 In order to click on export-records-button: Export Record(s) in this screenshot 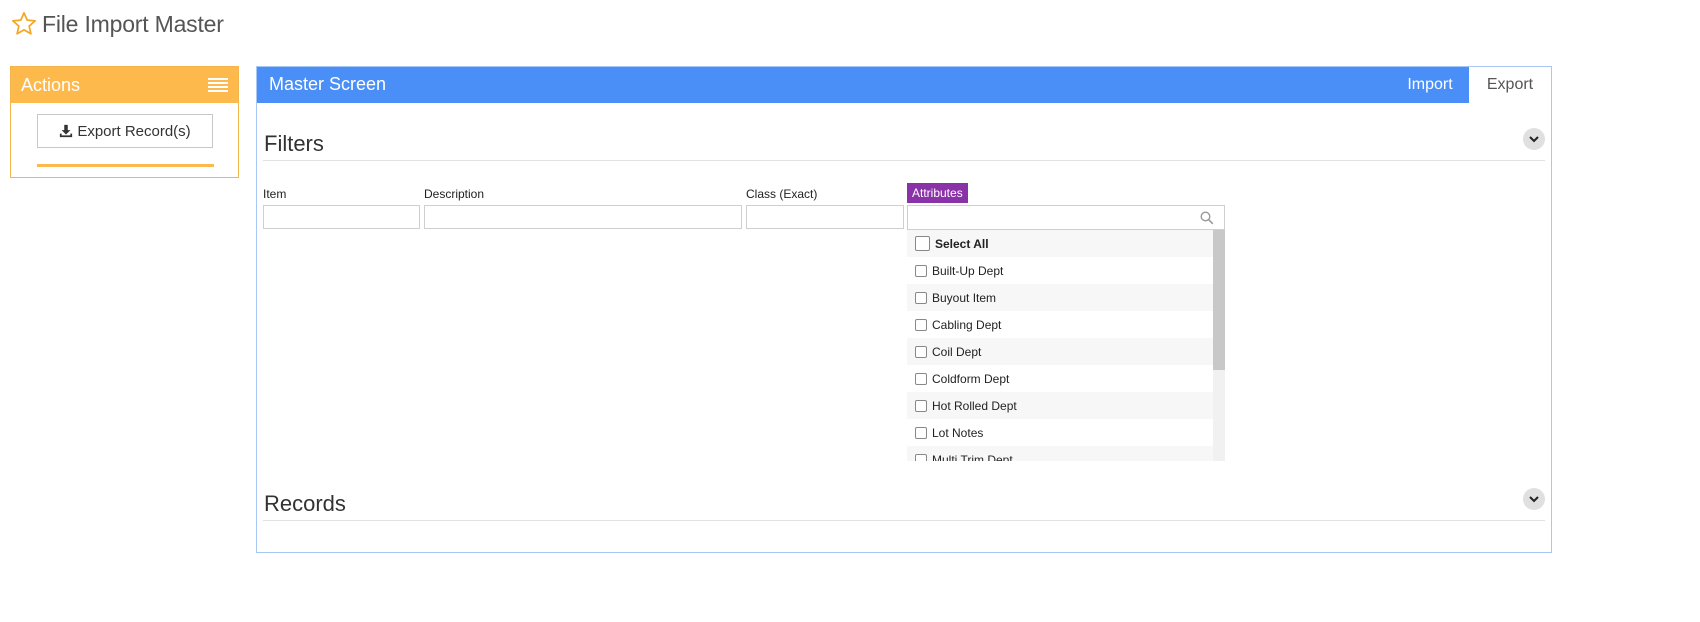, I will do `click(125, 131)`.